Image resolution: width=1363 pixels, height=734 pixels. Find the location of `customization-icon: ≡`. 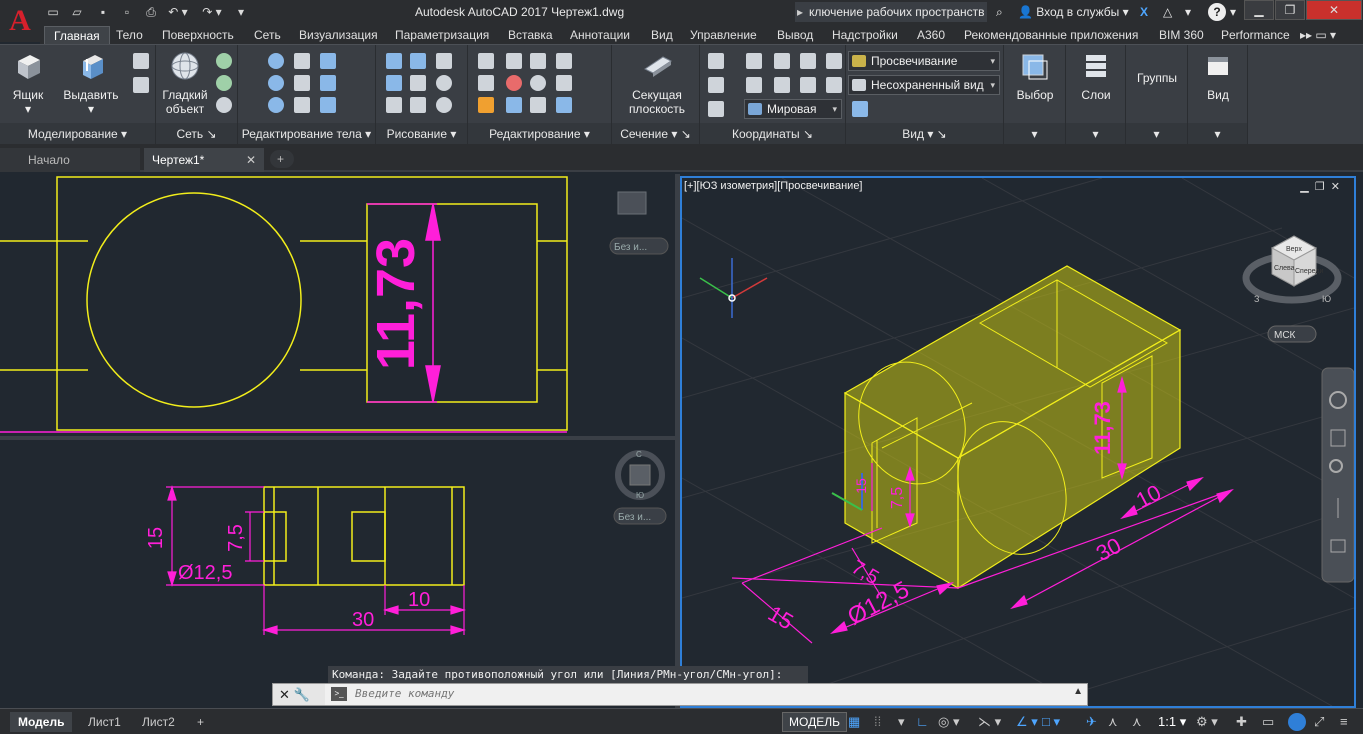

customization-icon: ≡ is located at coordinates (1344, 722).